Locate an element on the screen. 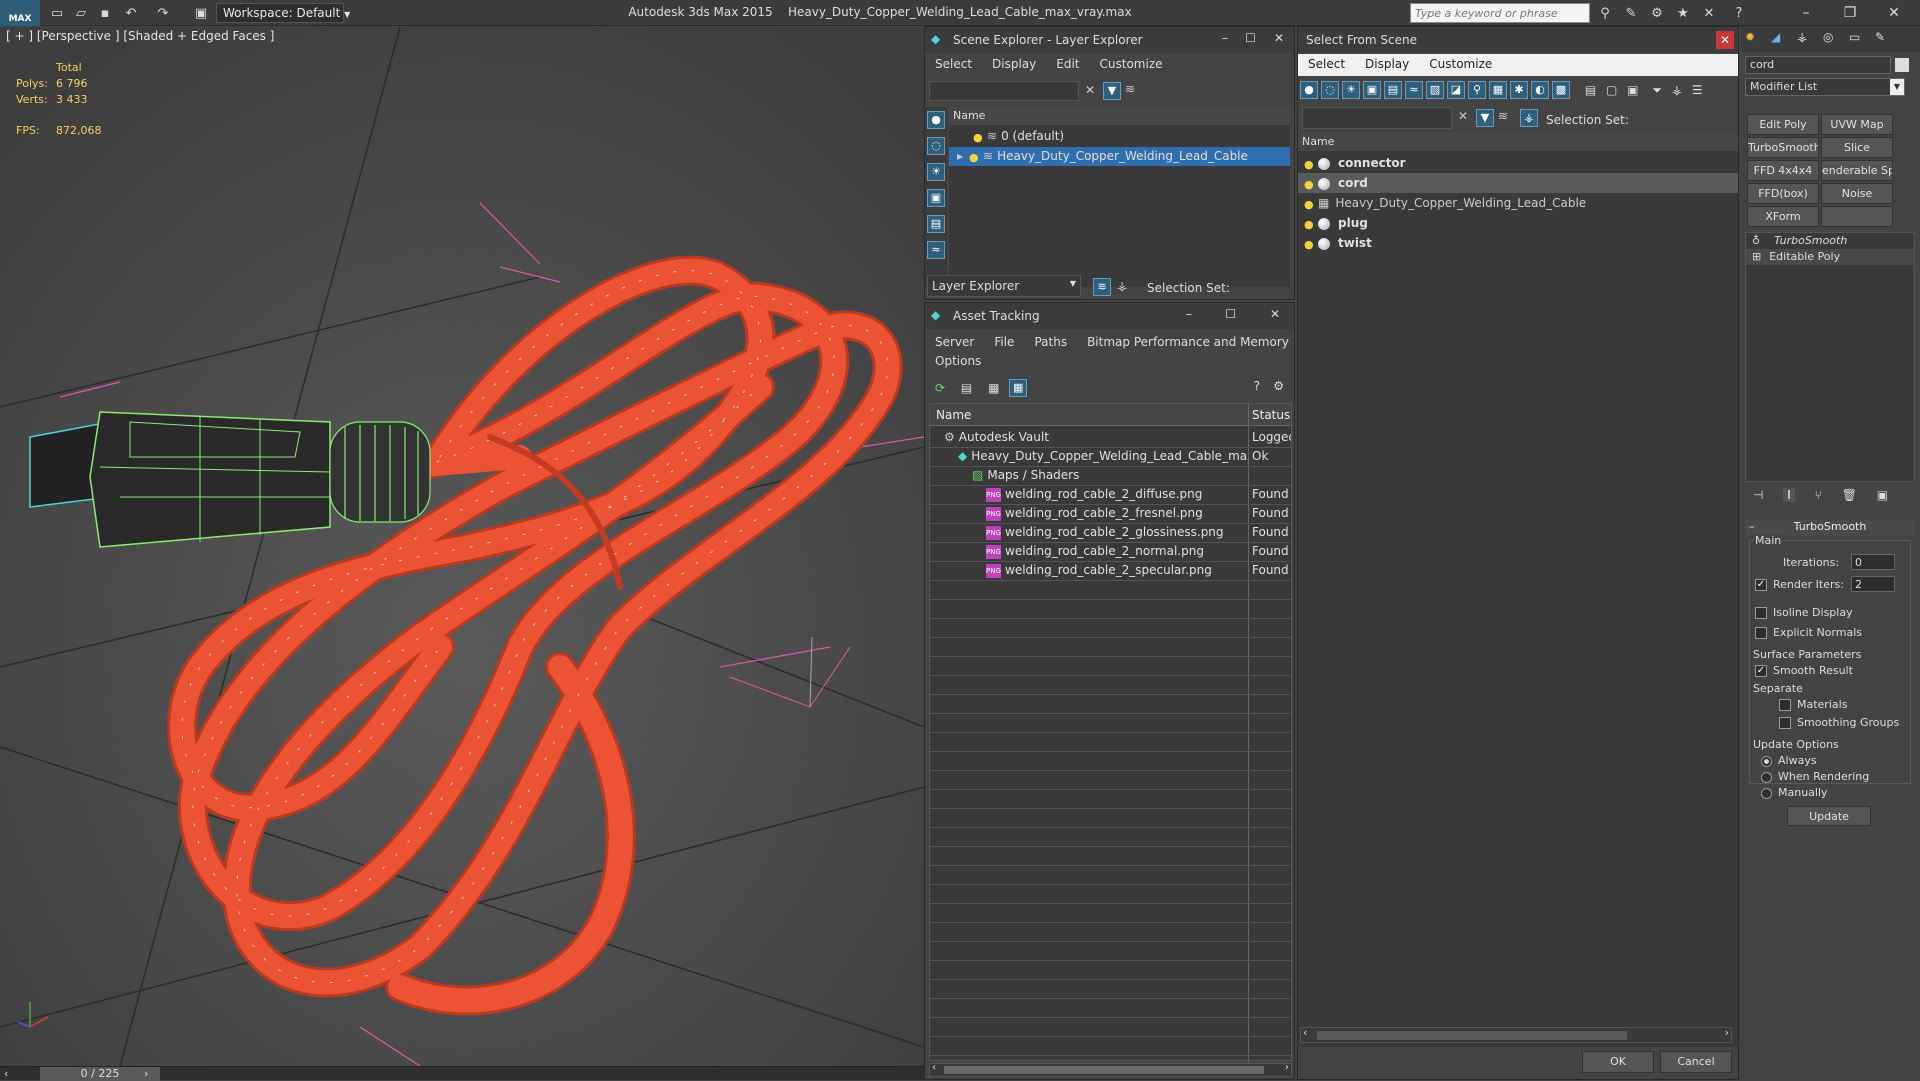 The height and width of the screenshot is (1081, 1920). asset-row: PNG welding_rod_cable_2_glossiness.png is located at coordinates (1089, 532).